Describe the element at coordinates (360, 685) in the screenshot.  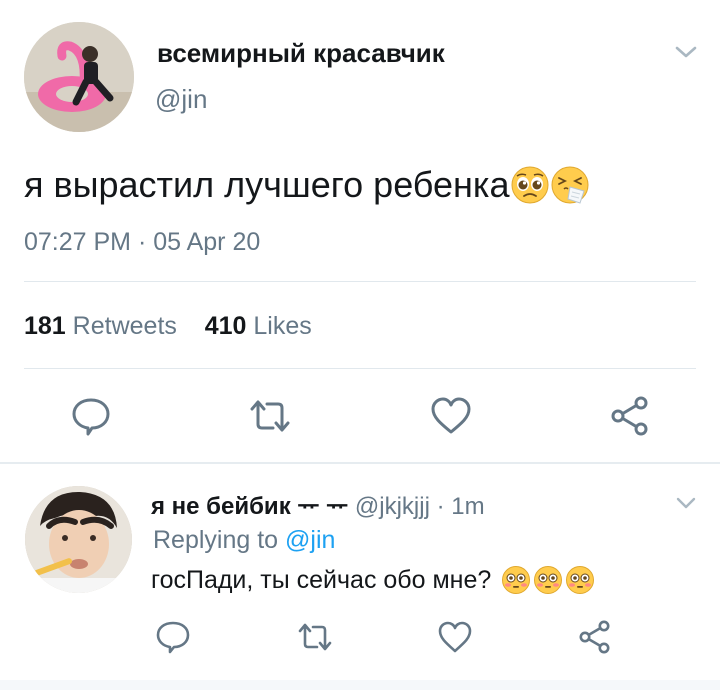
I see `bottom-separator` at that location.